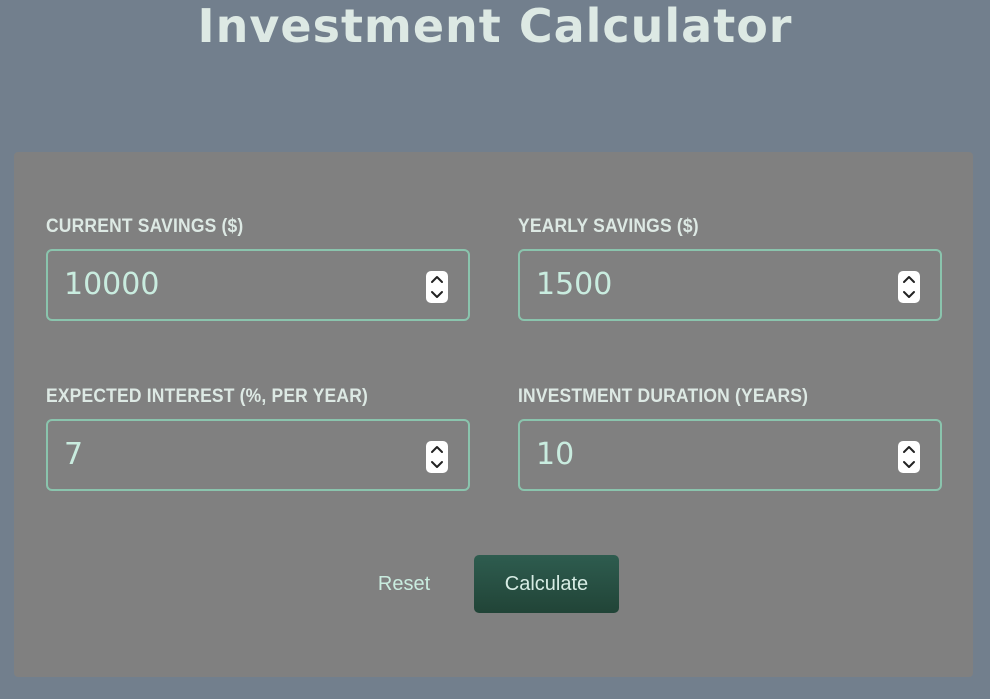  Describe the element at coordinates (404, 584) in the screenshot. I see `reset-button: Reset` at that location.